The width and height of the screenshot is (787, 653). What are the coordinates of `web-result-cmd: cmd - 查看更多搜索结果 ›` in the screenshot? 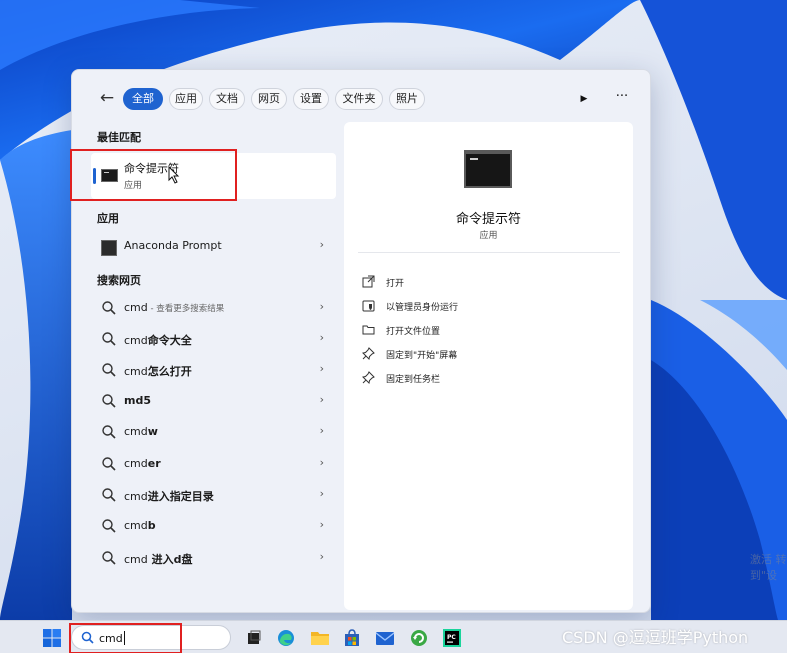 It's located at (213, 308).